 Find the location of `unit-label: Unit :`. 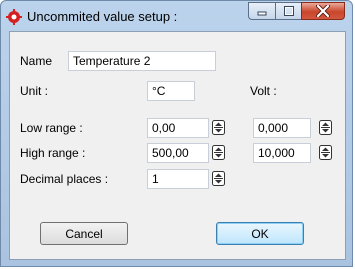

unit-label: Unit : is located at coordinates (34, 91).